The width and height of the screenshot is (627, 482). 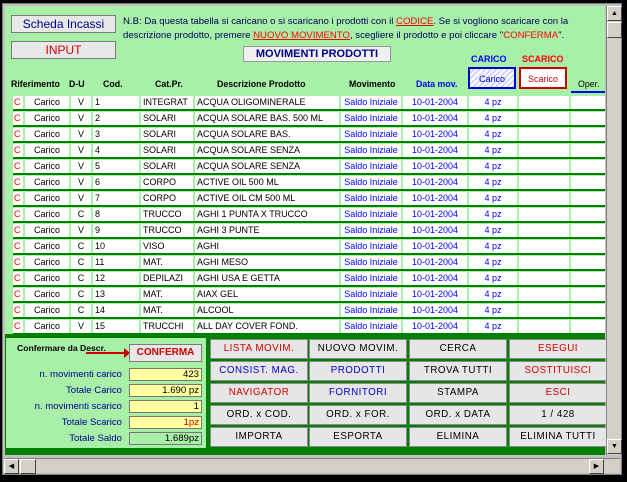 I want to click on row-cod: 4, so click(x=116, y=150).